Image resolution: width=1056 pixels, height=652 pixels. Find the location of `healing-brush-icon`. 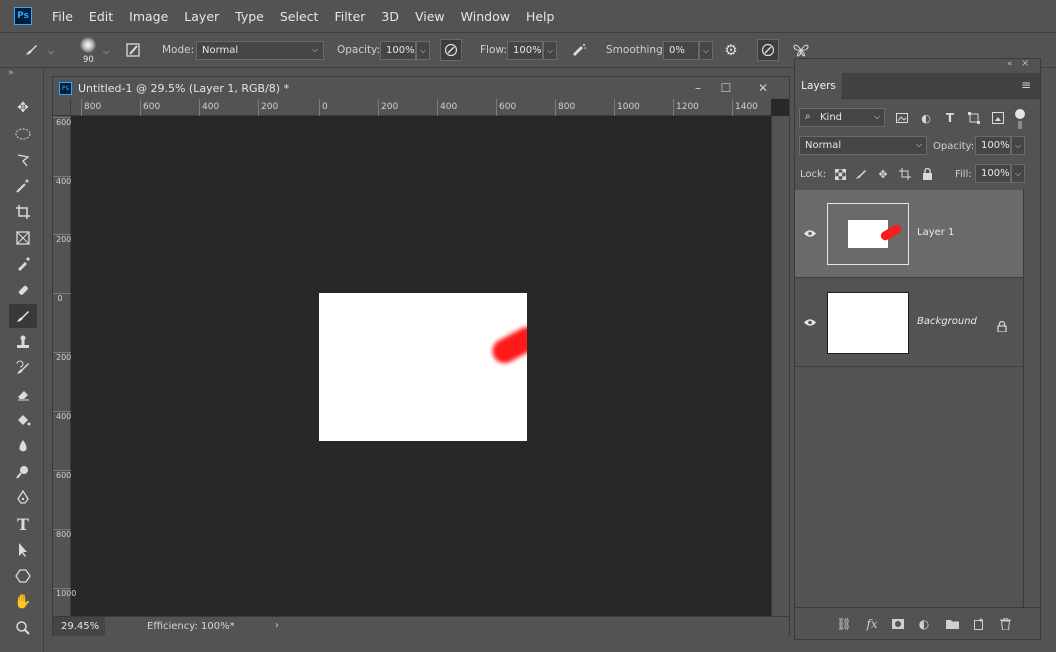

healing-brush-icon is located at coordinates (23, 290).